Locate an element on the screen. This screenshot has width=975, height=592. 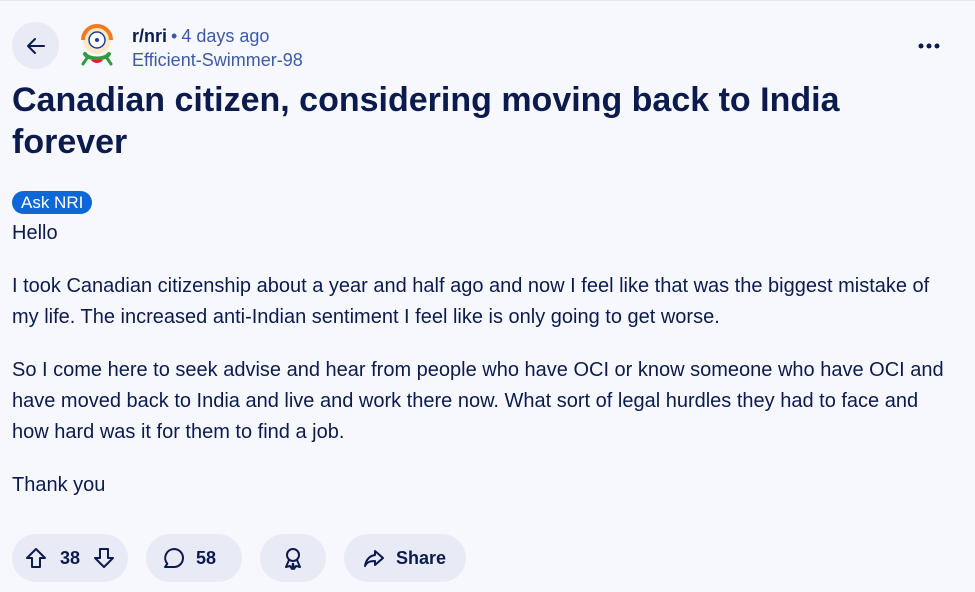
comment-count: 58 is located at coordinates (206, 557).